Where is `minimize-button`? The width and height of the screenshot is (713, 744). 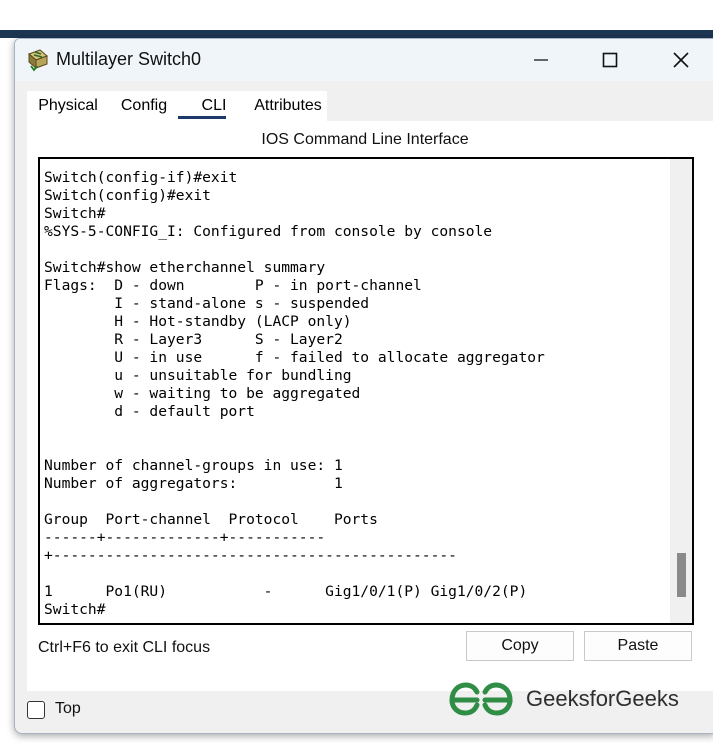 minimize-button is located at coordinates (541, 60).